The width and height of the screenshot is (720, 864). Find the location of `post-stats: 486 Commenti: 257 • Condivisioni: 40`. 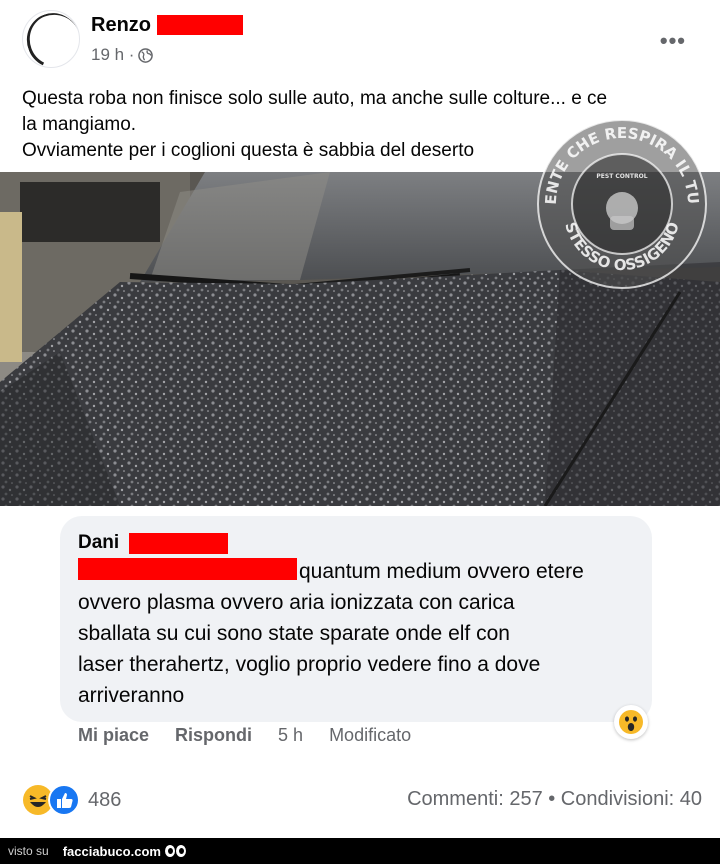

post-stats: 486 Commenti: 257 • Condivisioni: 40 is located at coordinates (362, 800).